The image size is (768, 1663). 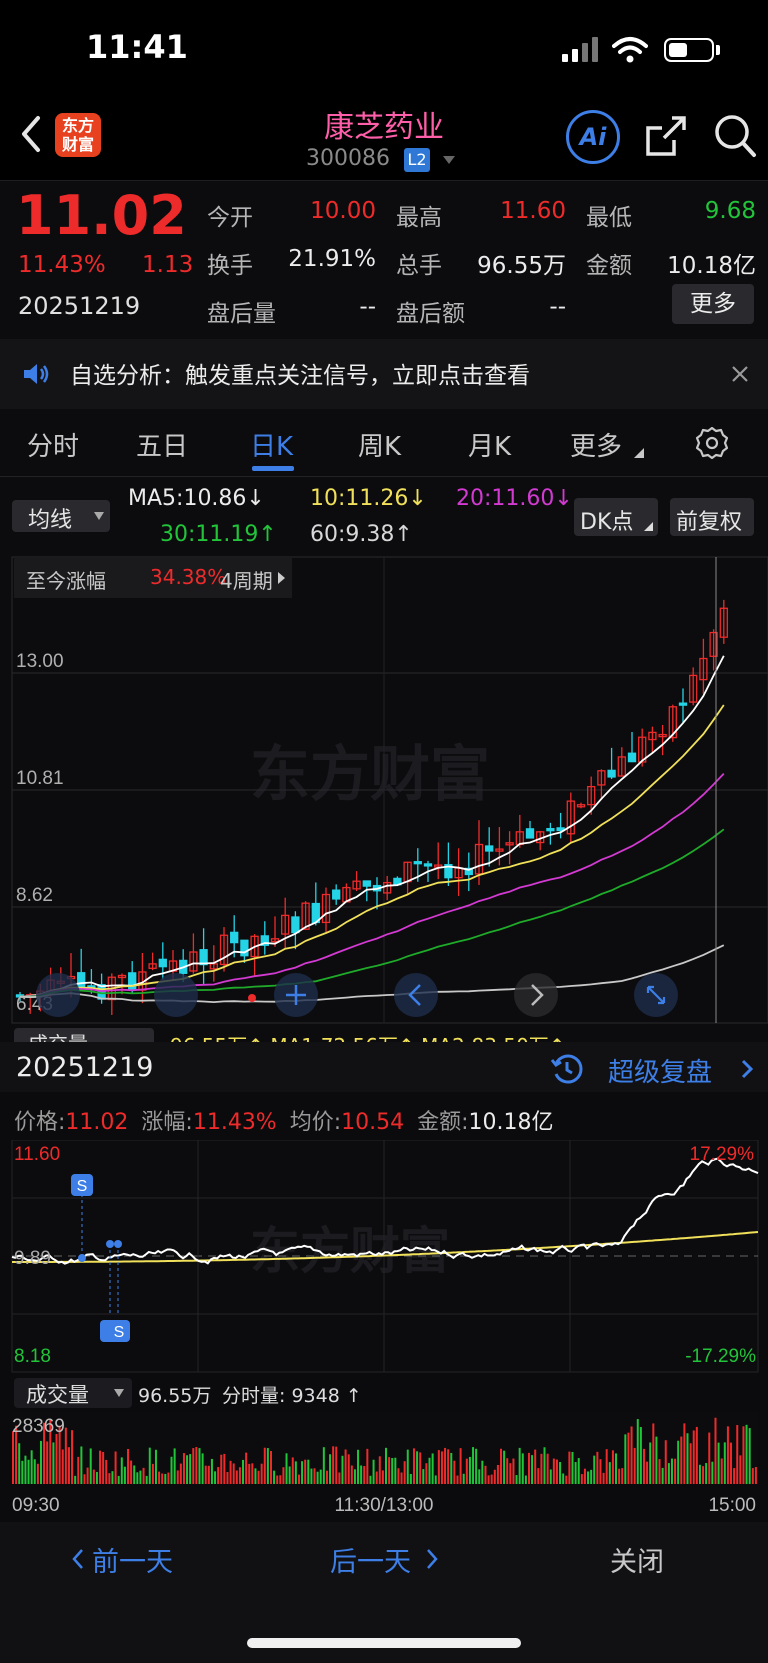 What do you see at coordinates (348, 158) in the screenshot?
I see `stock-code: 300086` at bounding box center [348, 158].